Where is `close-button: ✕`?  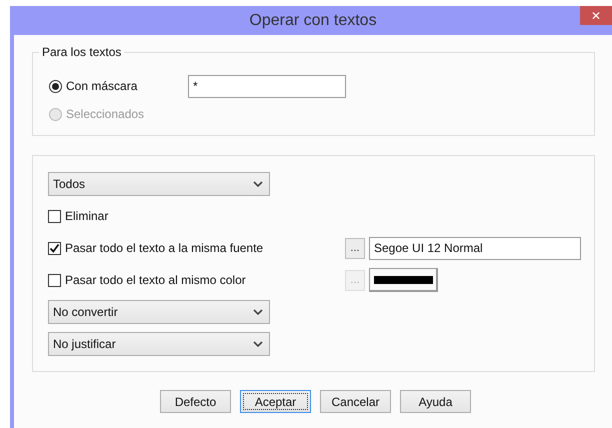 close-button: ✕ is located at coordinates (596, 15).